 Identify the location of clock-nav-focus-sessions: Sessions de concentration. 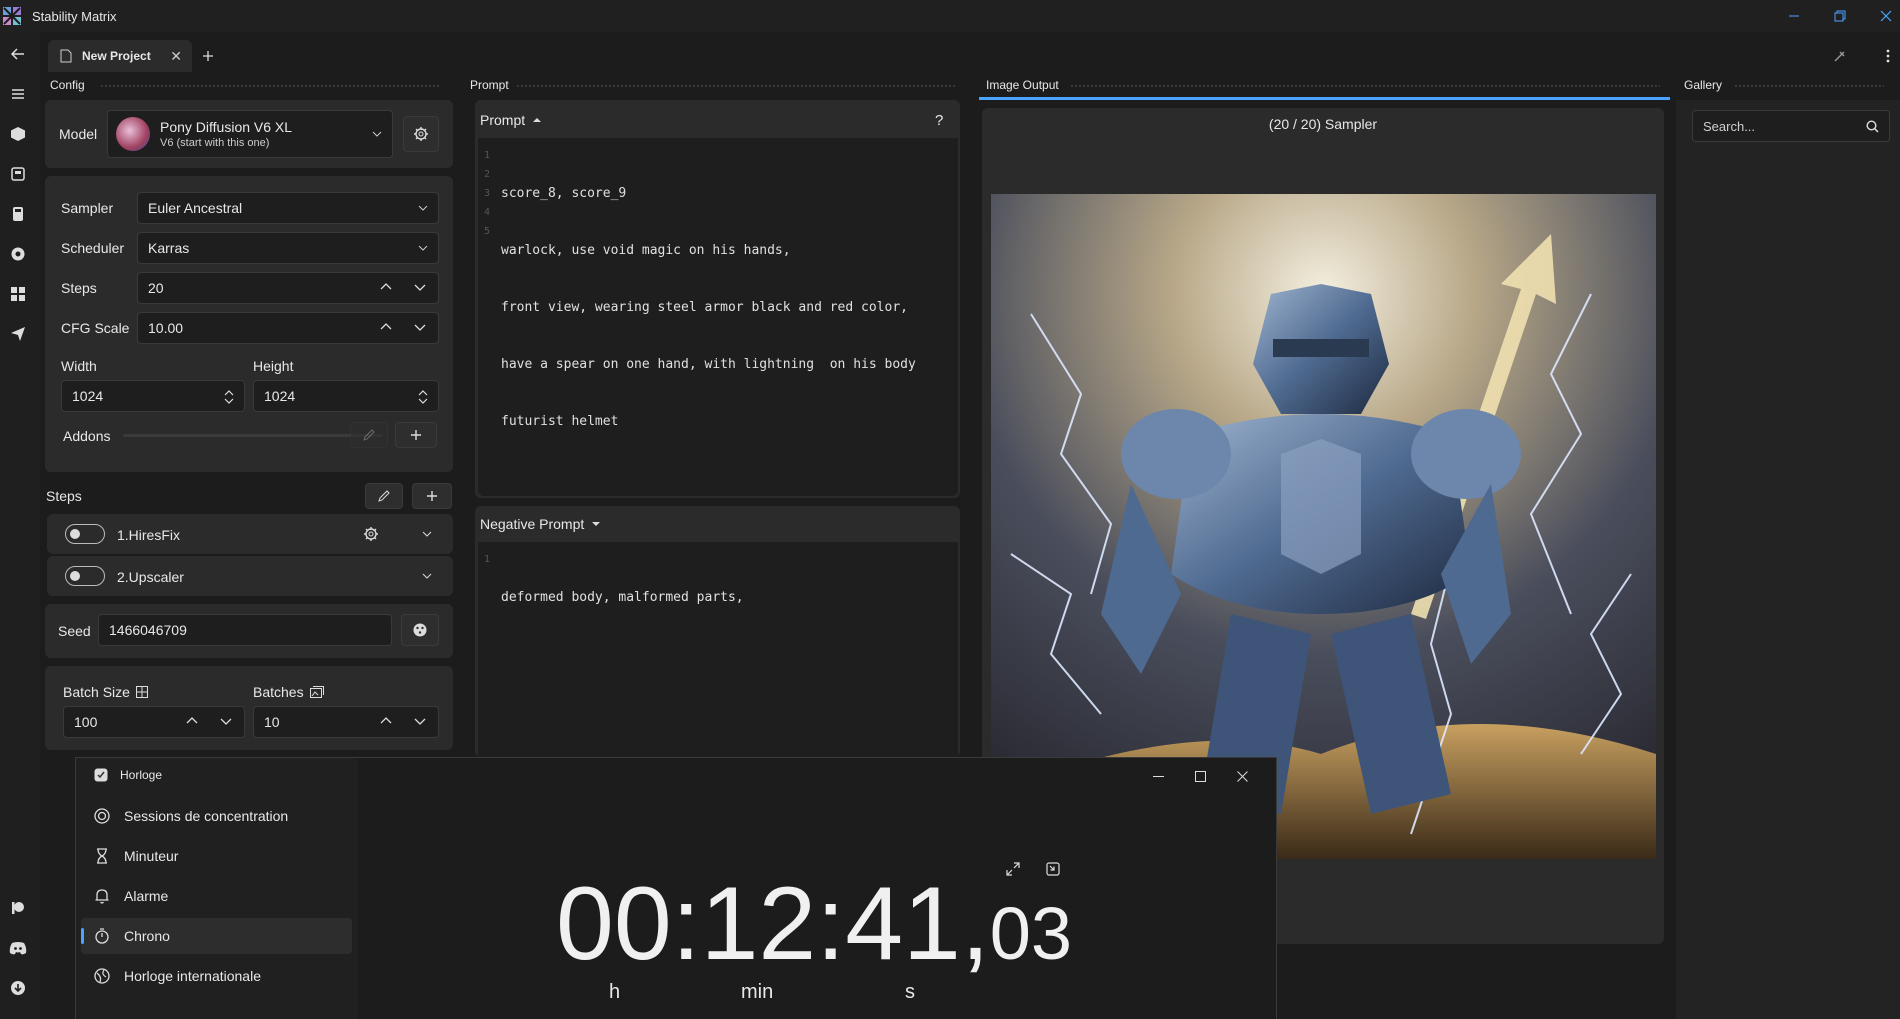
(216, 816).